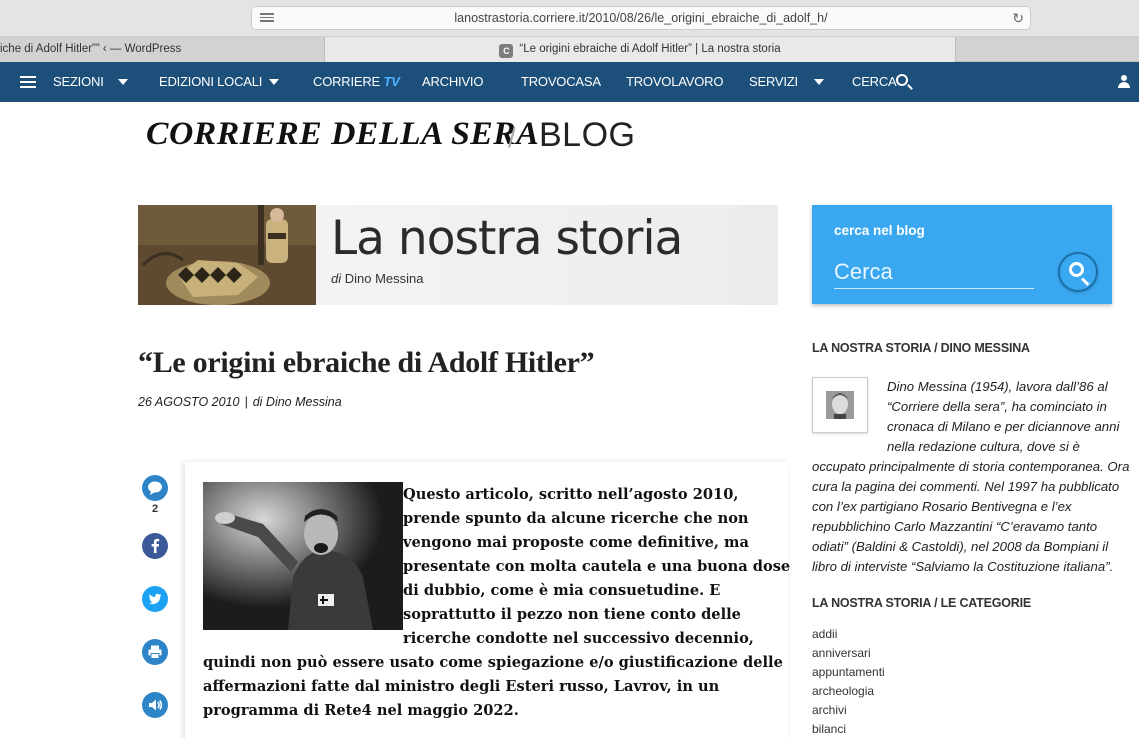  I want to click on blog-label: BLOG, so click(587, 135).